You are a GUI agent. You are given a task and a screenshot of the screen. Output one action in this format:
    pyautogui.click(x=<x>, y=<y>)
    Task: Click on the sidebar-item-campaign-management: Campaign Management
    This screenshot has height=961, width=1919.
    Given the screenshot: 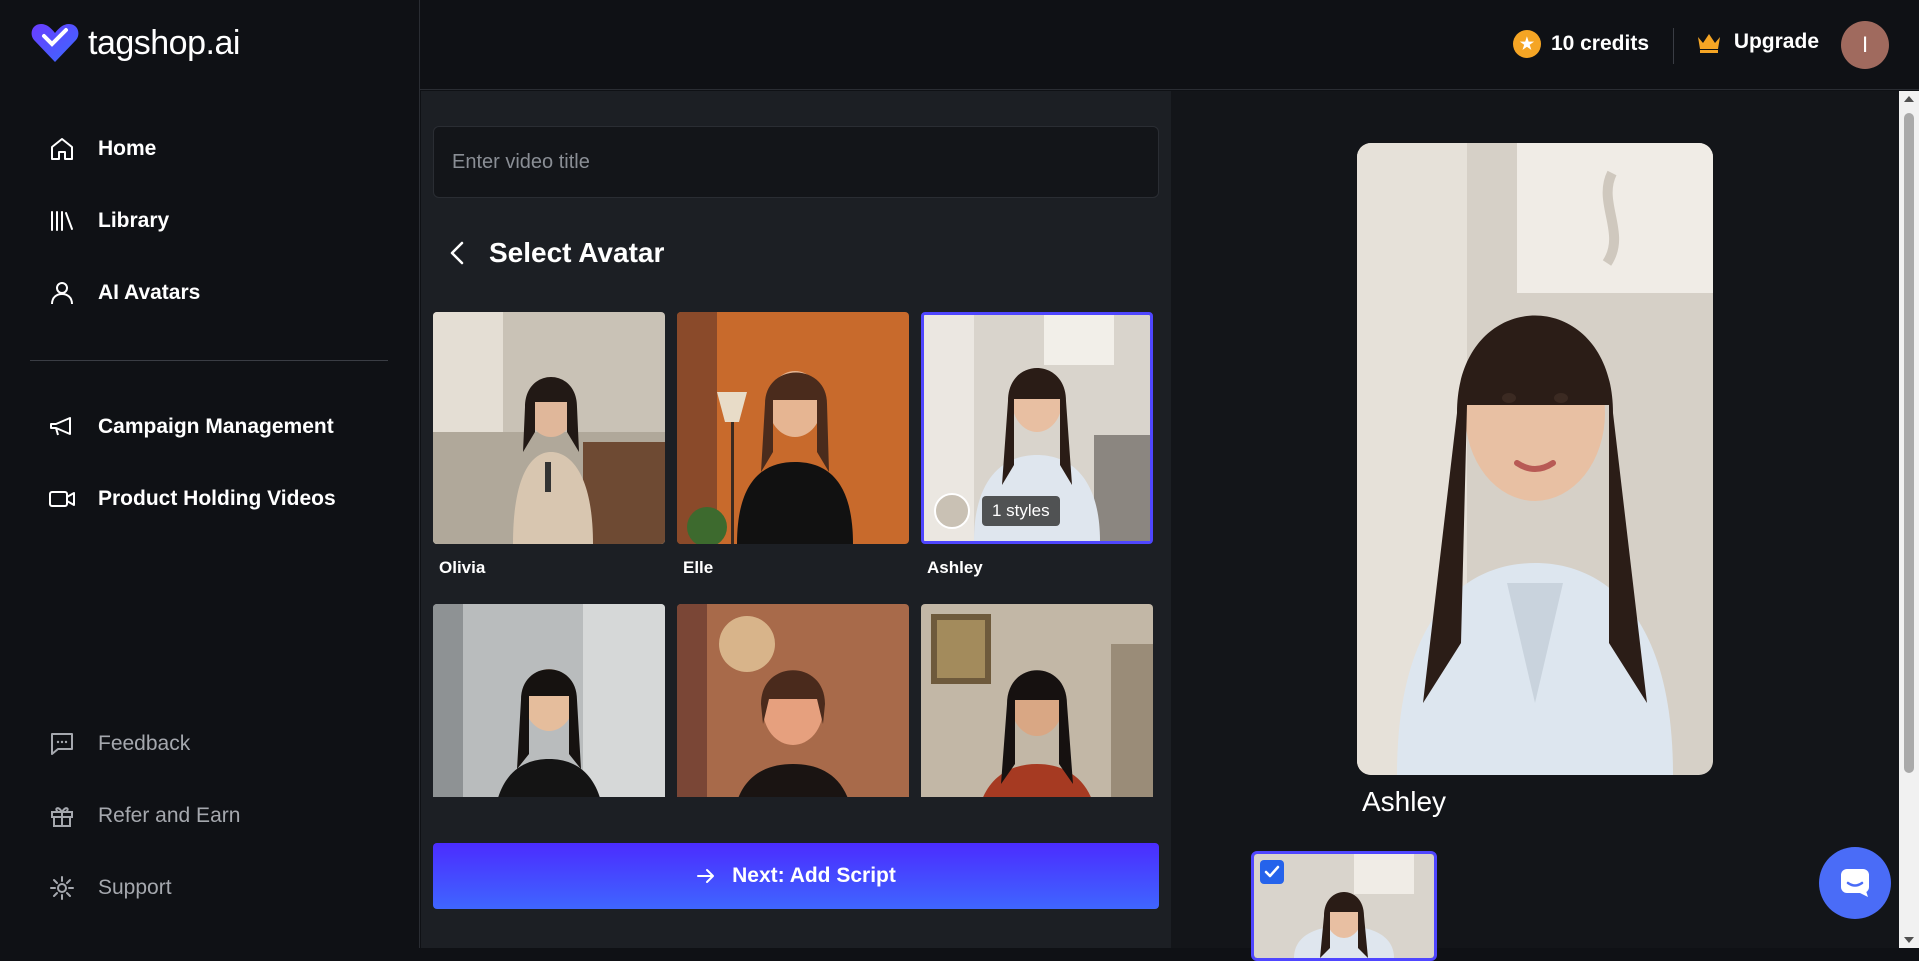 What is the action you would take?
    pyautogui.click(x=191, y=427)
    